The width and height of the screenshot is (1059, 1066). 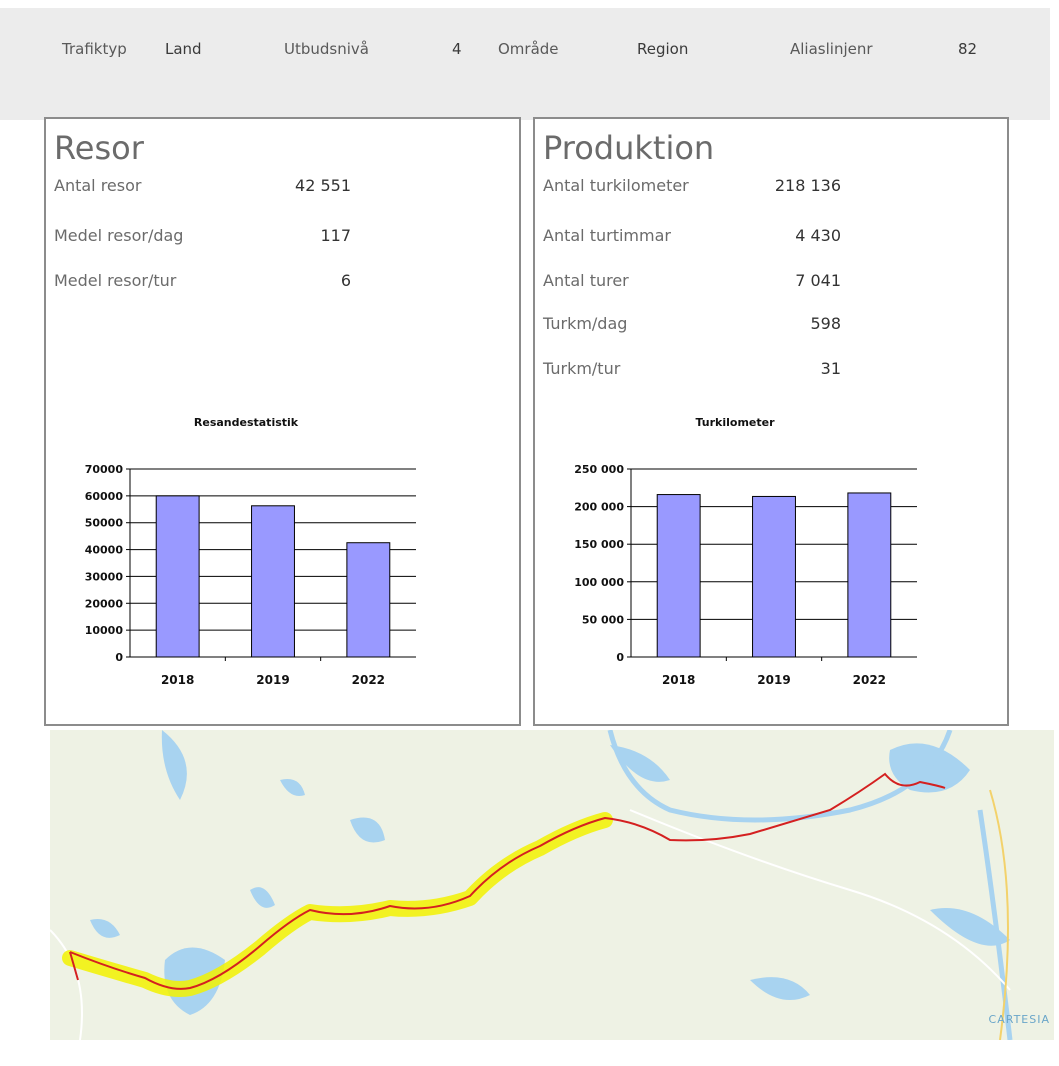 I want to click on chart-title: Resandestatistik, so click(x=246, y=422).